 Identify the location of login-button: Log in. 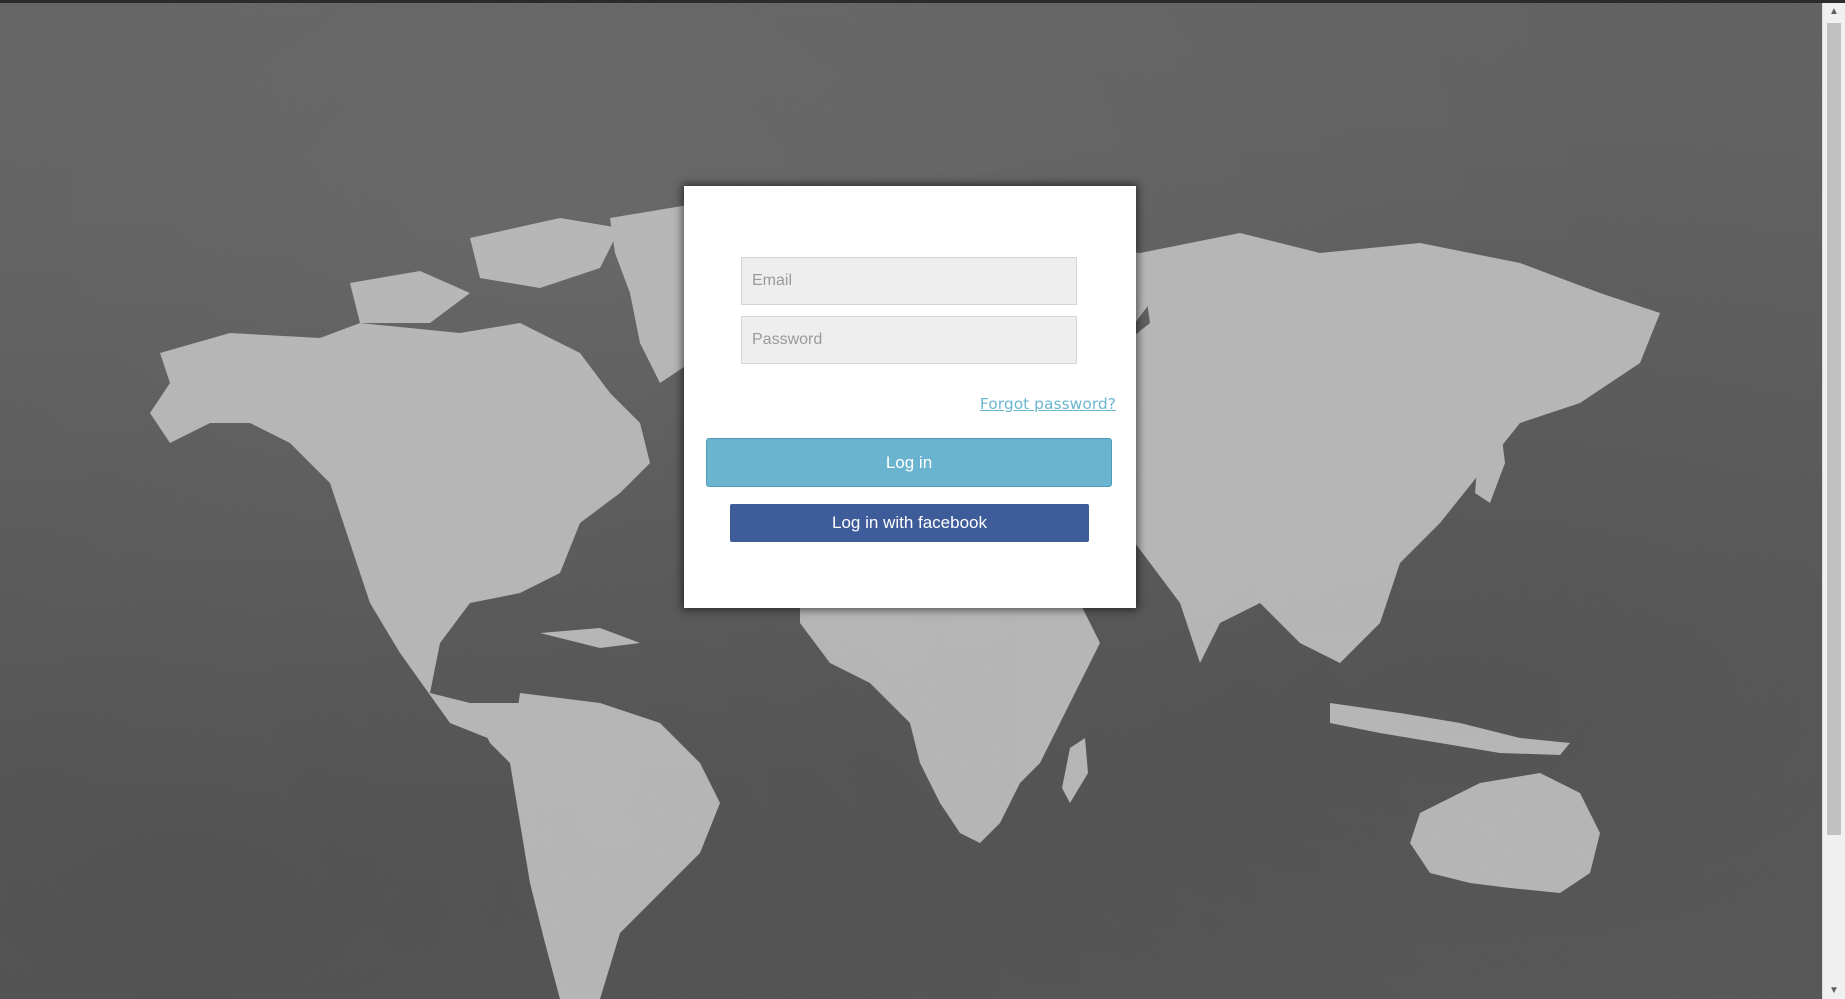
(909, 462).